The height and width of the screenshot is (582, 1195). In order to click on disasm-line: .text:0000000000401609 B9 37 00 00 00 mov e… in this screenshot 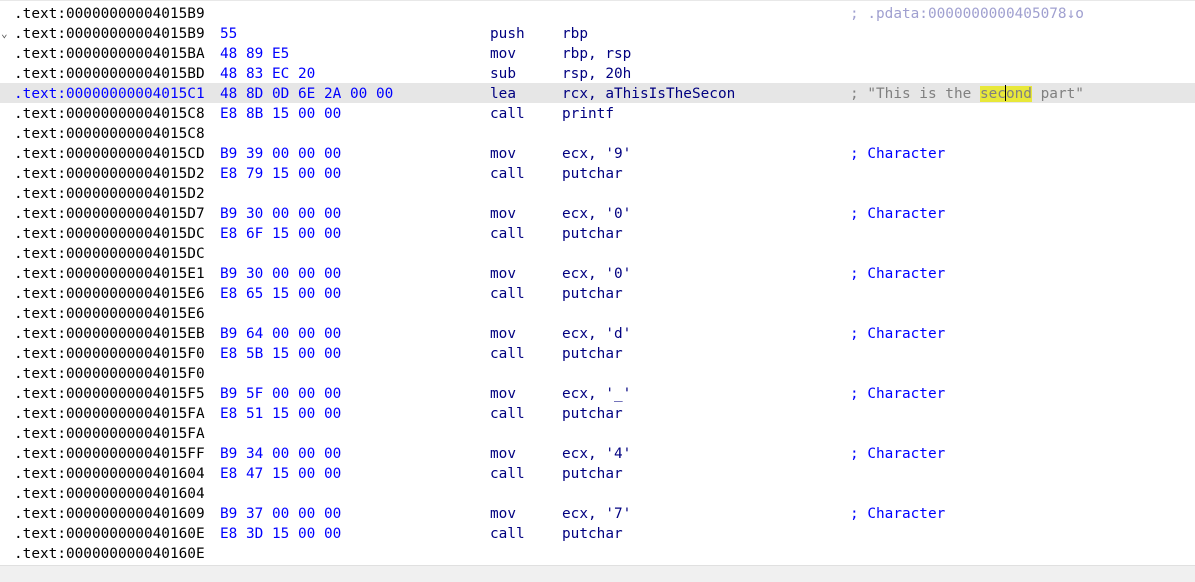, I will do `click(597, 513)`.